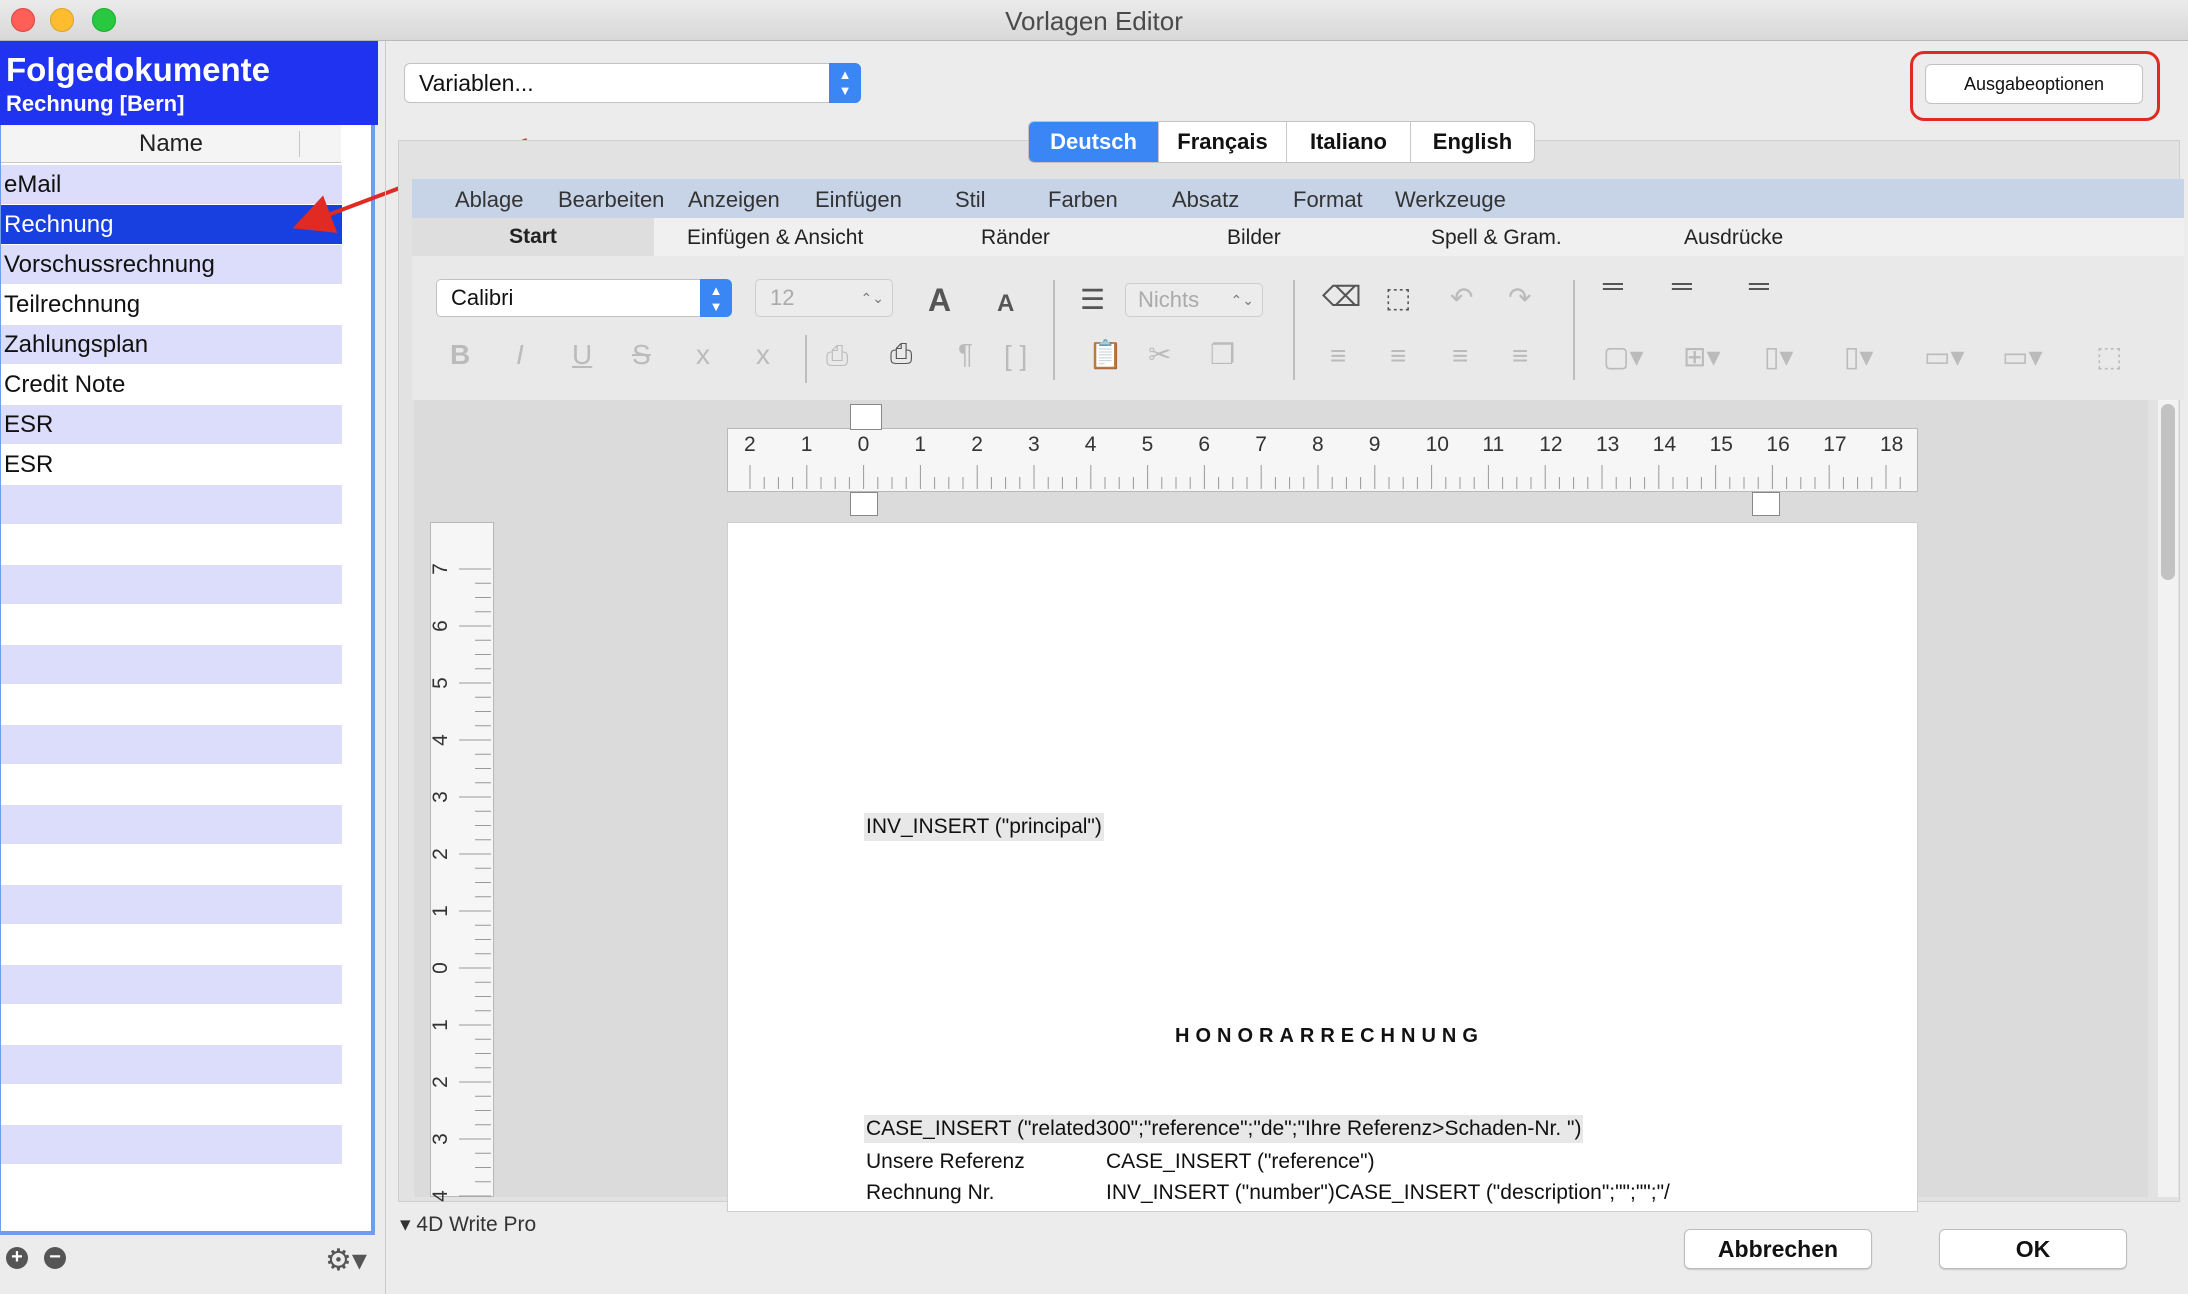  What do you see at coordinates (171, 225) in the screenshot?
I see `list-item-selected: Rechnung` at bounding box center [171, 225].